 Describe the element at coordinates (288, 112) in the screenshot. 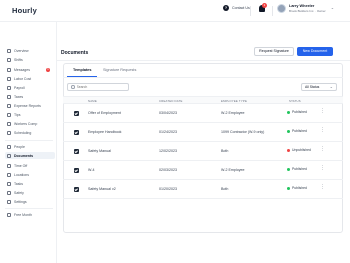

I see `status-dot` at that location.